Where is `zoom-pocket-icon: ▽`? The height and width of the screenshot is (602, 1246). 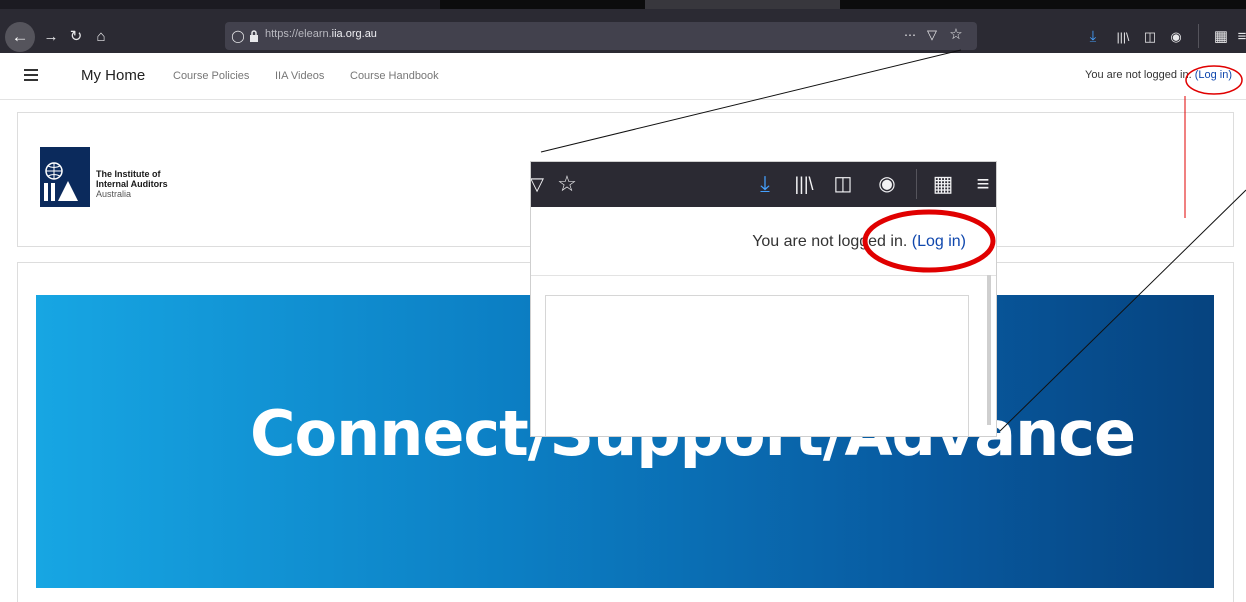 zoom-pocket-icon: ▽ is located at coordinates (537, 184).